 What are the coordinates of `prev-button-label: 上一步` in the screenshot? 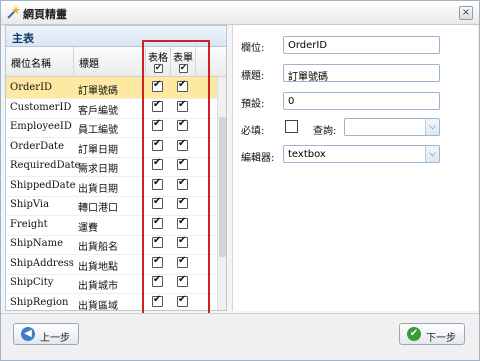 It's located at (55, 338).